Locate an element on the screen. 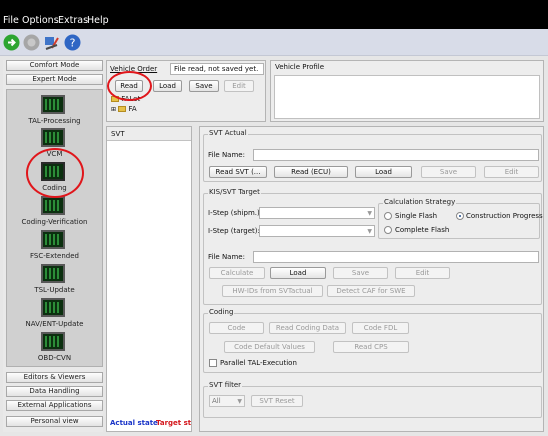 The image size is (548, 436). calculation-strategy-title: Calculation Strategy is located at coordinates (420, 202).